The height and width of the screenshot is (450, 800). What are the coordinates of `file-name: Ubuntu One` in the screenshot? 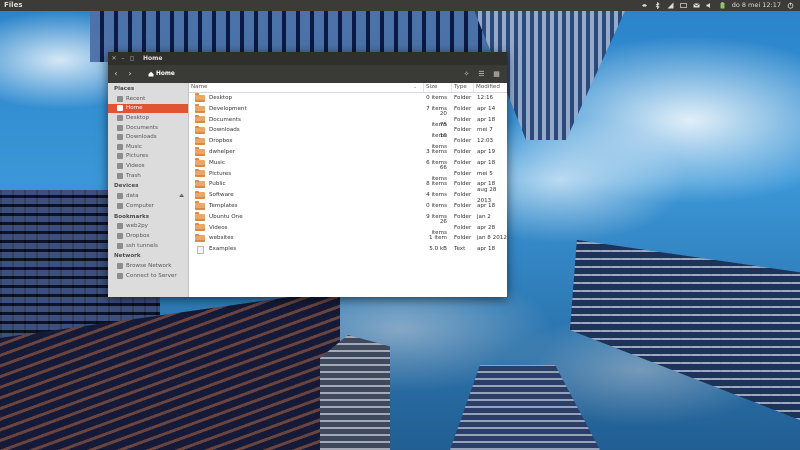 It's located at (226, 216).